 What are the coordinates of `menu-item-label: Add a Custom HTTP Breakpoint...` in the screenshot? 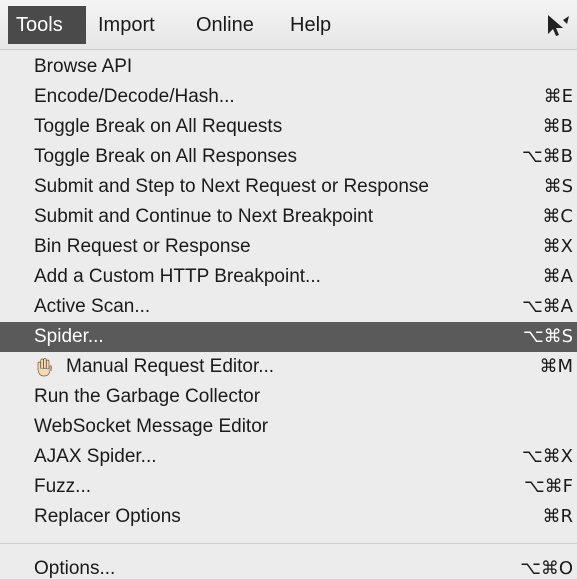 It's located at (177, 276).